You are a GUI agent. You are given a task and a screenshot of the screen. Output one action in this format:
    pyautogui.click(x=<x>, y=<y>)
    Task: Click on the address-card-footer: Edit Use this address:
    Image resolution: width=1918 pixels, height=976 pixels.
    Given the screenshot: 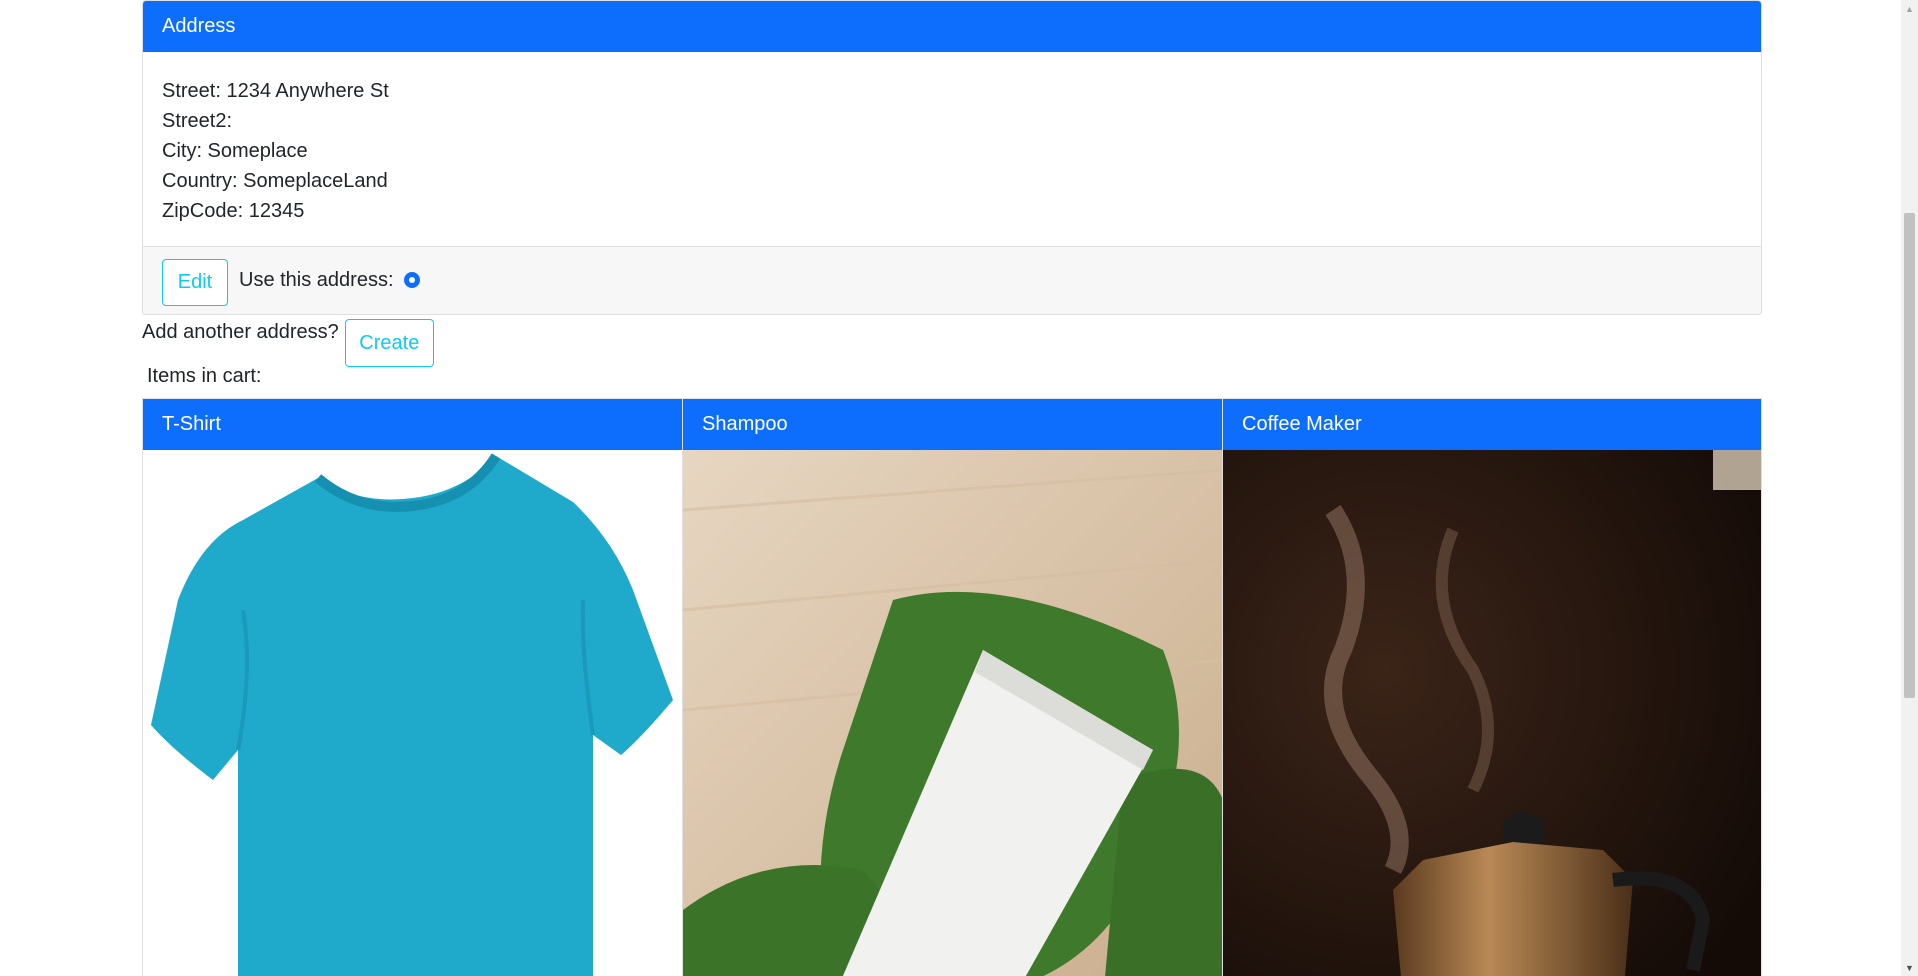 What is the action you would take?
    pyautogui.click(x=952, y=280)
    